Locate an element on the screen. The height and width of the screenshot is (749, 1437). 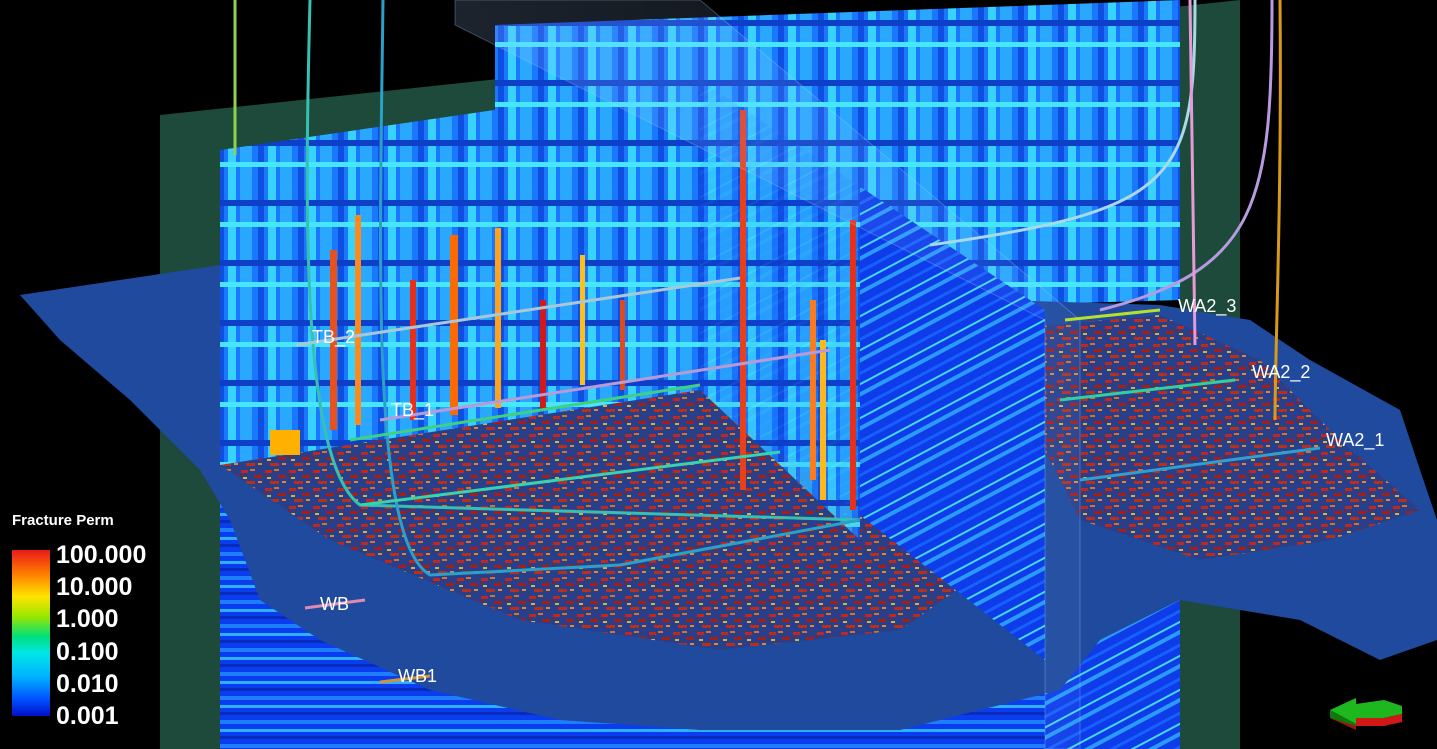
well-label-wb1: WB1 is located at coordinates (418, 676).